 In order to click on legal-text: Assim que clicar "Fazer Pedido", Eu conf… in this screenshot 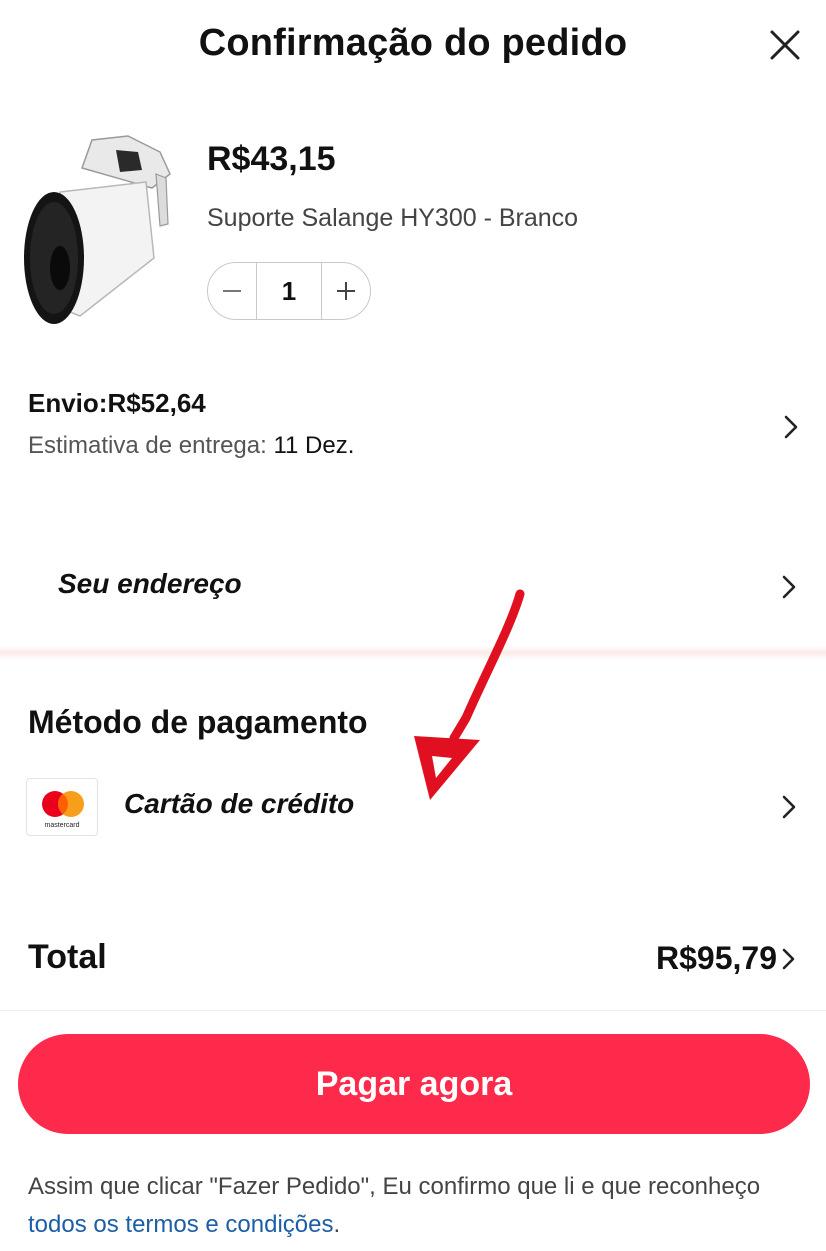, I will do `click(394, 1186)`.